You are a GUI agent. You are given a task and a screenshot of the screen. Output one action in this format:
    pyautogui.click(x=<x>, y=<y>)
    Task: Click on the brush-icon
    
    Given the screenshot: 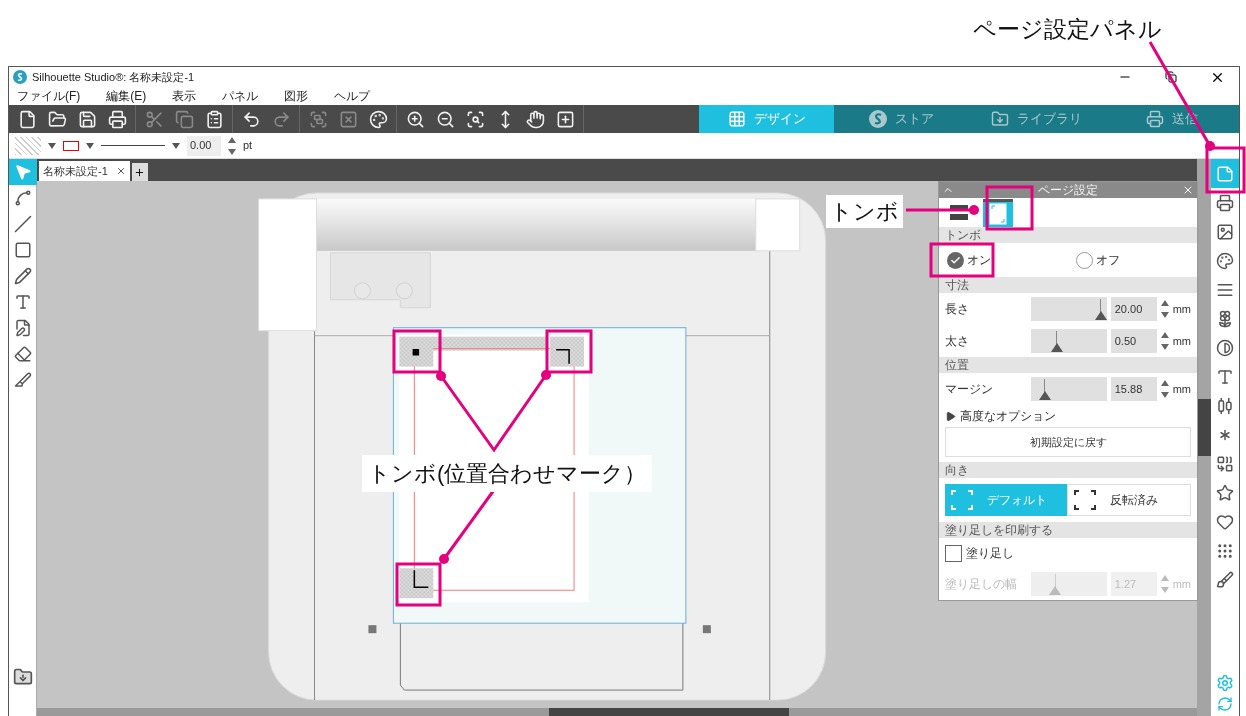 What is the action you would take?
    pyautogui.click(x=1225, y=579)
    